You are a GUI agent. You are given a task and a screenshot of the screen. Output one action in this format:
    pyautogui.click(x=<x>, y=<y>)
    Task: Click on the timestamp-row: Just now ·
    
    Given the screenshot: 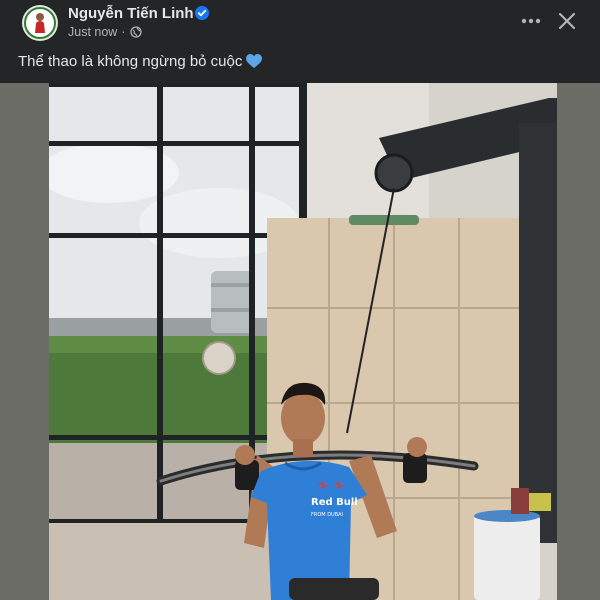 What is the action you would take?
    pyautogui.click(x=105, y=32)
    